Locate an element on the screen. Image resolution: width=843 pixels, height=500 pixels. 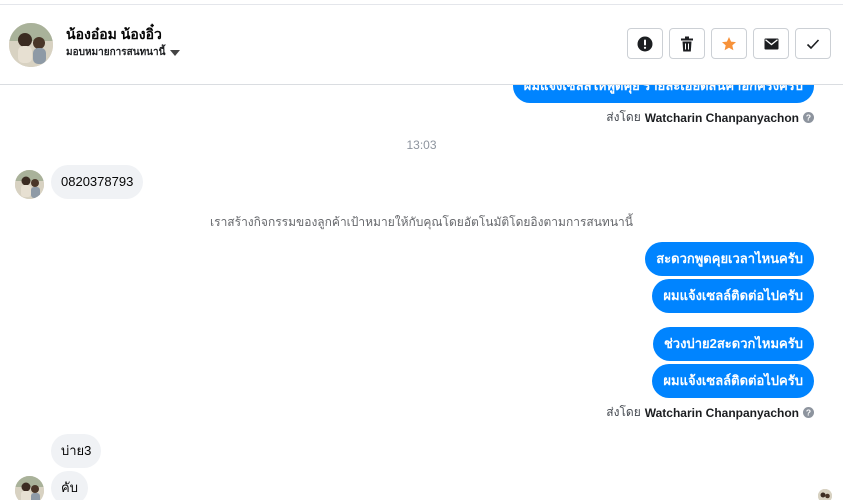
incoming-message: บ่าย3 is located at coordinates (76, 451).